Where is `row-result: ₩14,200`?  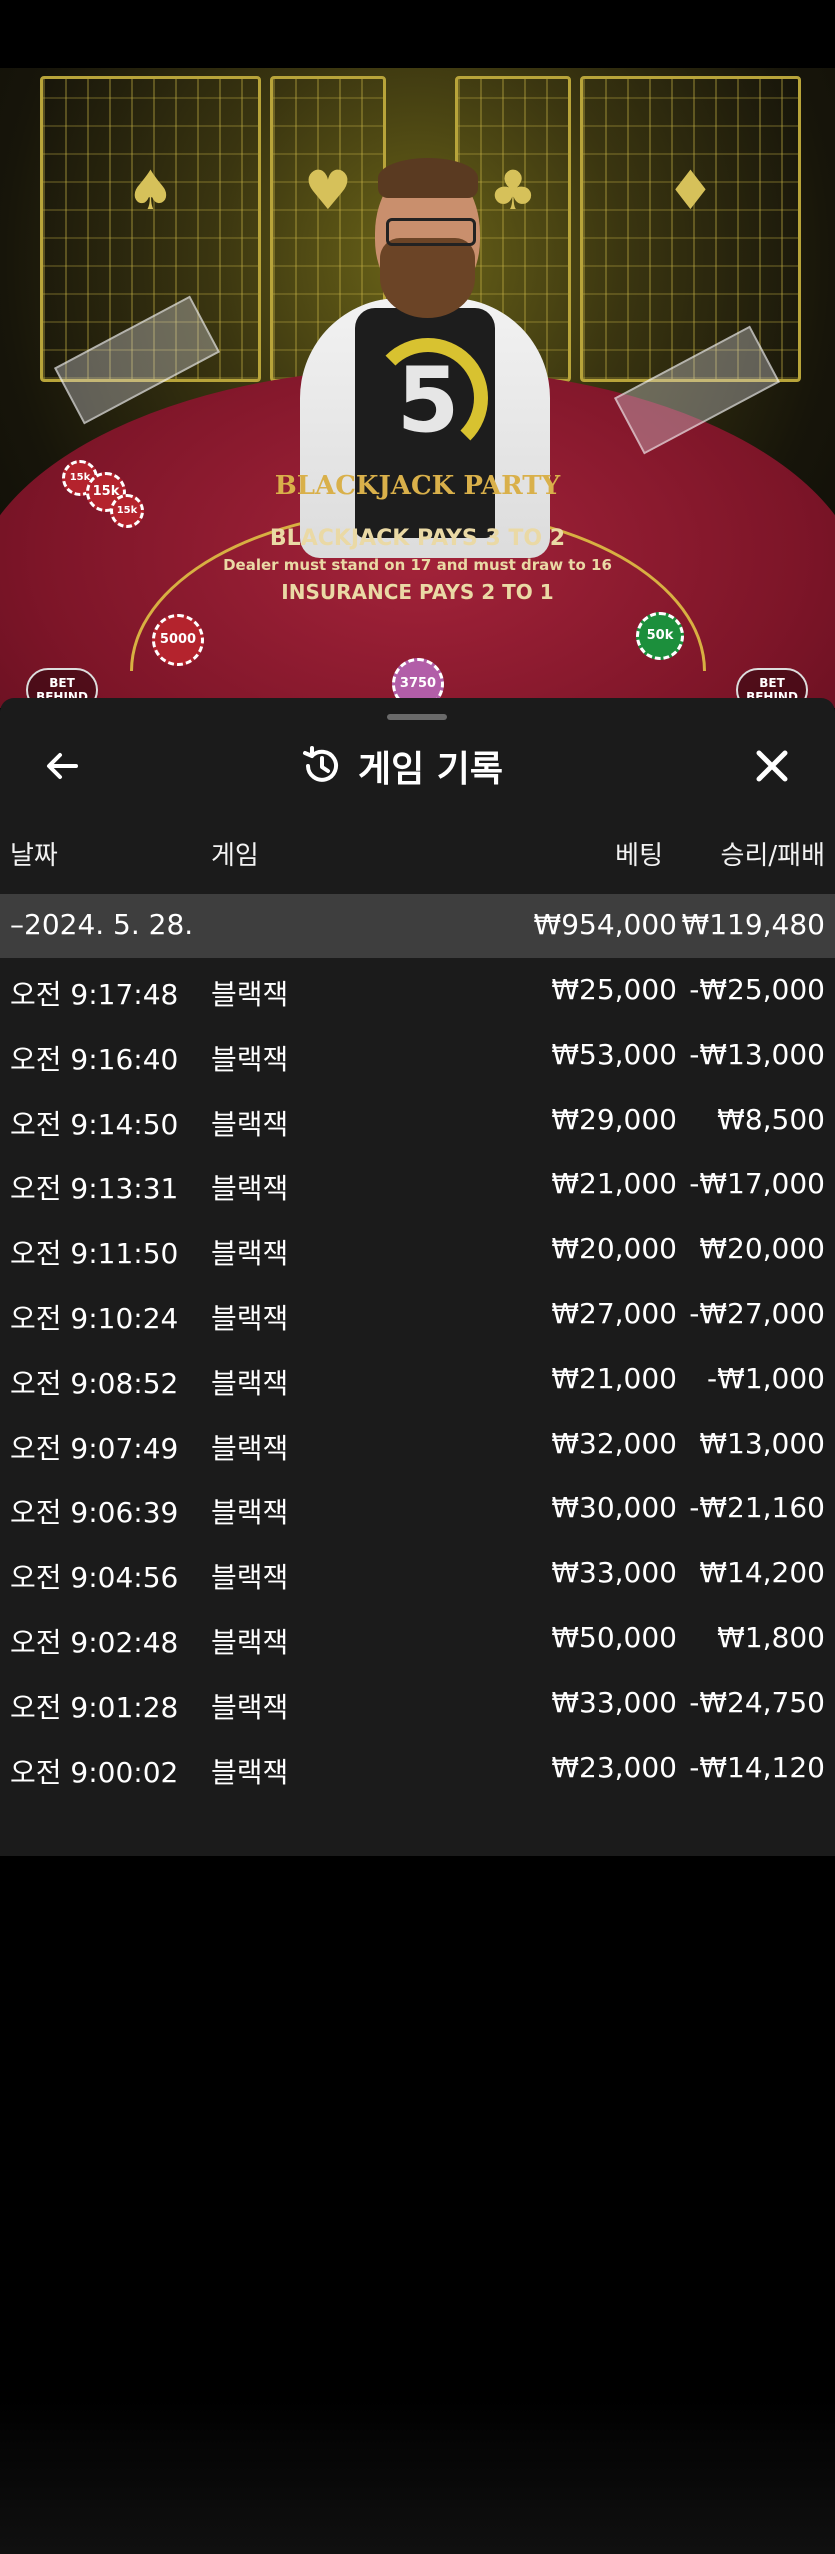
row-result: ₩14,200 is located at coordinates (762, 1573).